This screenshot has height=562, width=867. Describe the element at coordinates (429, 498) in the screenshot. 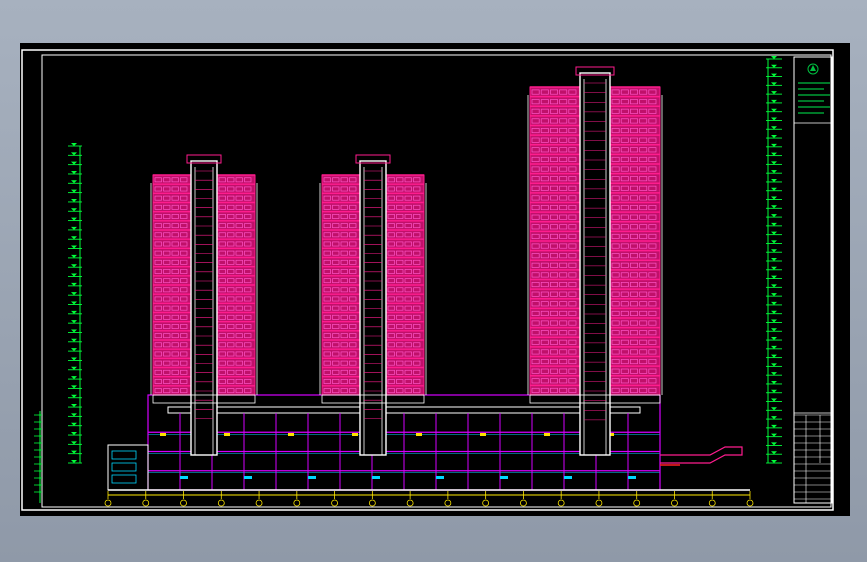

I see `ground-line-and-axes` at that location.